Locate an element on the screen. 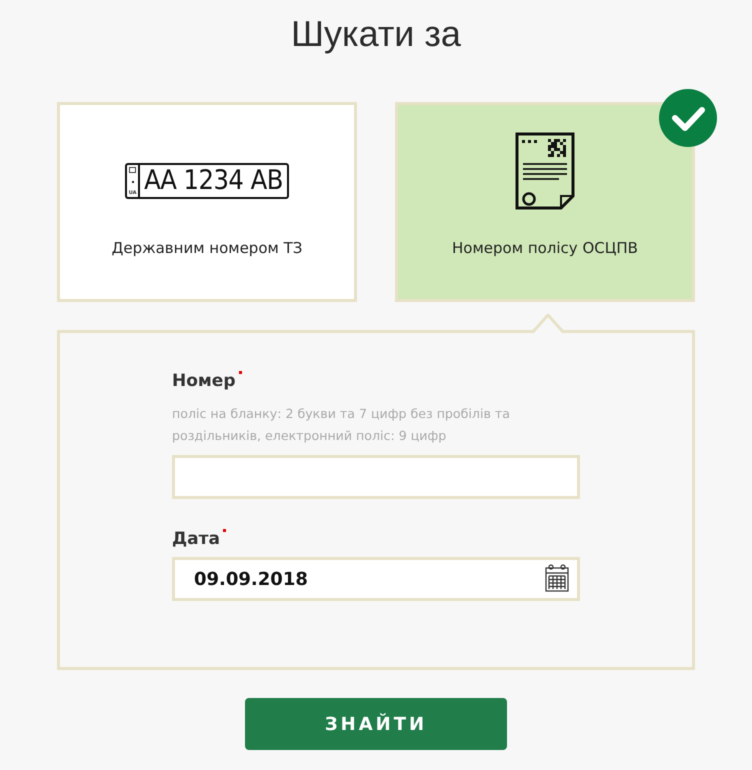  option-label: Державним номером ТЗ is located at coordinates (207, 248).